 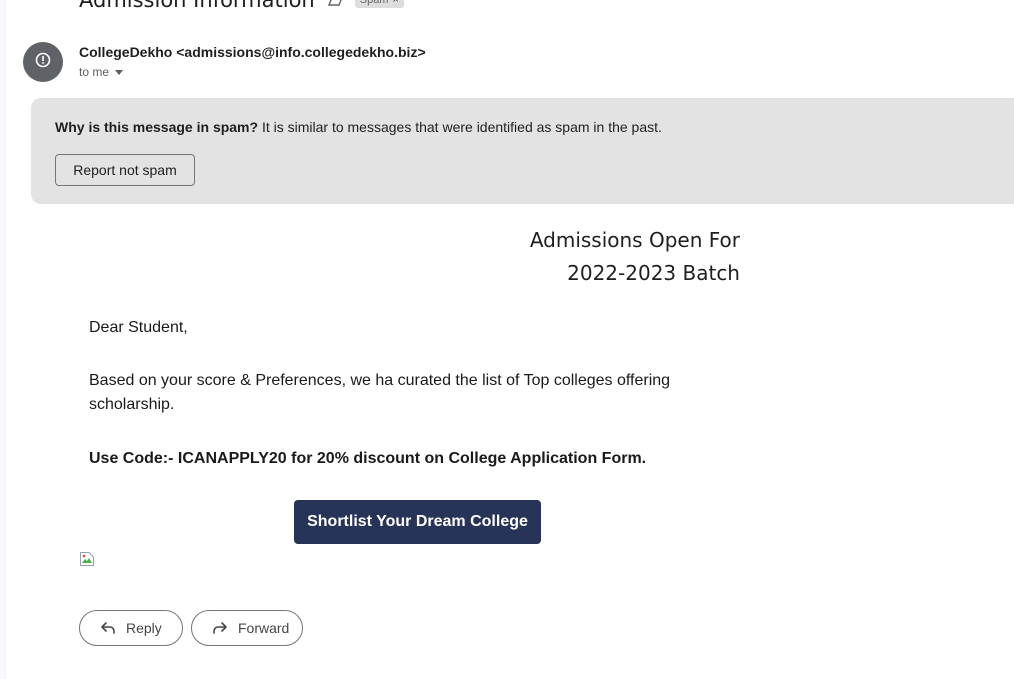 I want to click on shortlist-college-button: Shortlist Your Dream College, so click(x=417, y=522).